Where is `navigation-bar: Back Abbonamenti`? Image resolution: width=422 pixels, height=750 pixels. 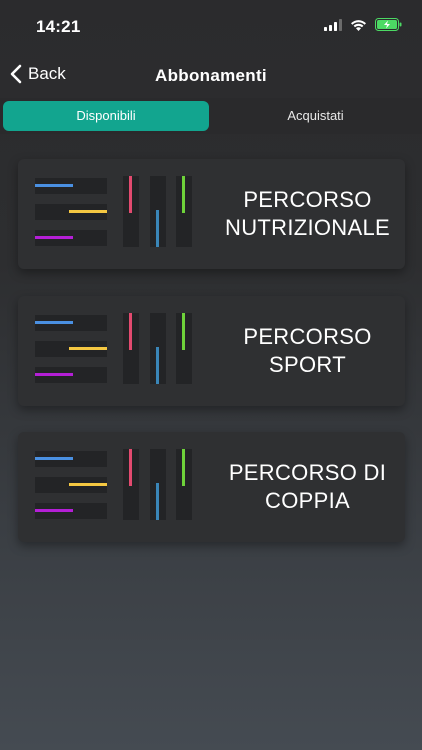
navigation-bar: Back Abbonamenti is located at coordinates (211, 76).